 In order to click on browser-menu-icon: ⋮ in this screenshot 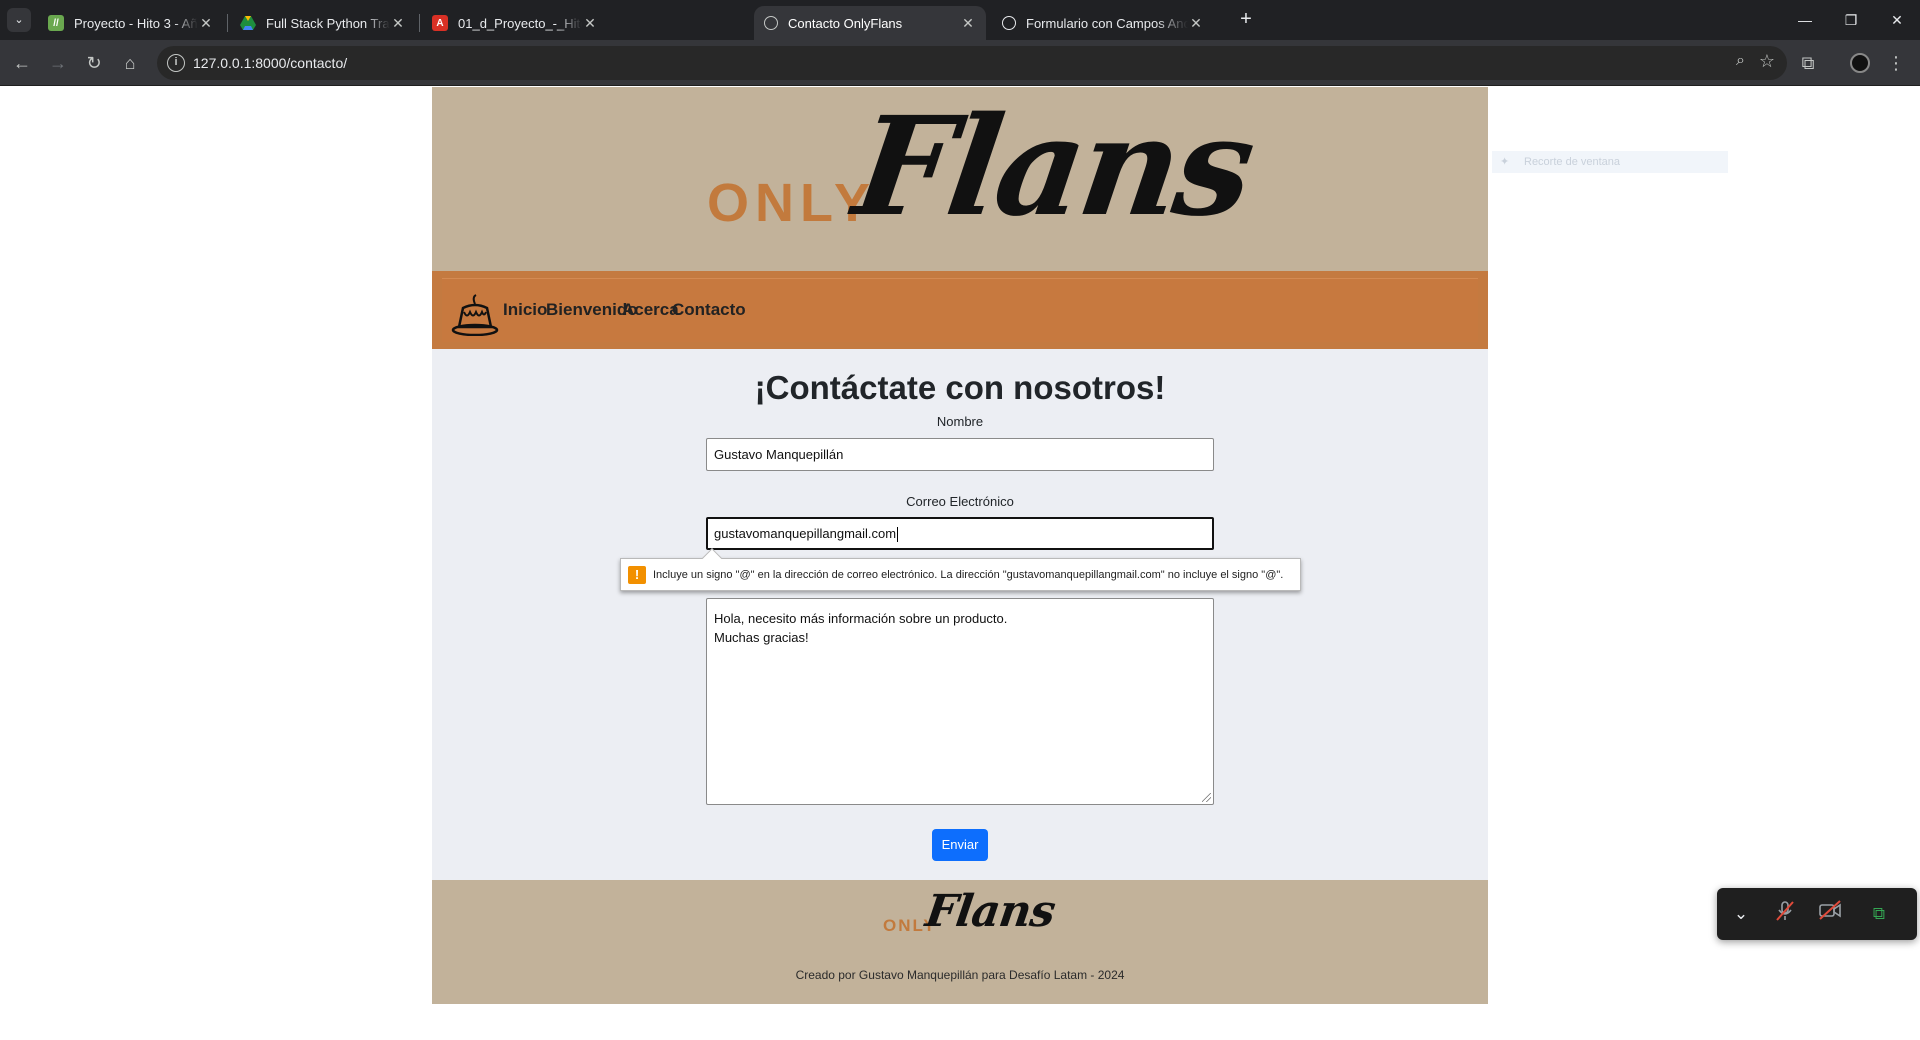, I will do `click(1896, 63)`.